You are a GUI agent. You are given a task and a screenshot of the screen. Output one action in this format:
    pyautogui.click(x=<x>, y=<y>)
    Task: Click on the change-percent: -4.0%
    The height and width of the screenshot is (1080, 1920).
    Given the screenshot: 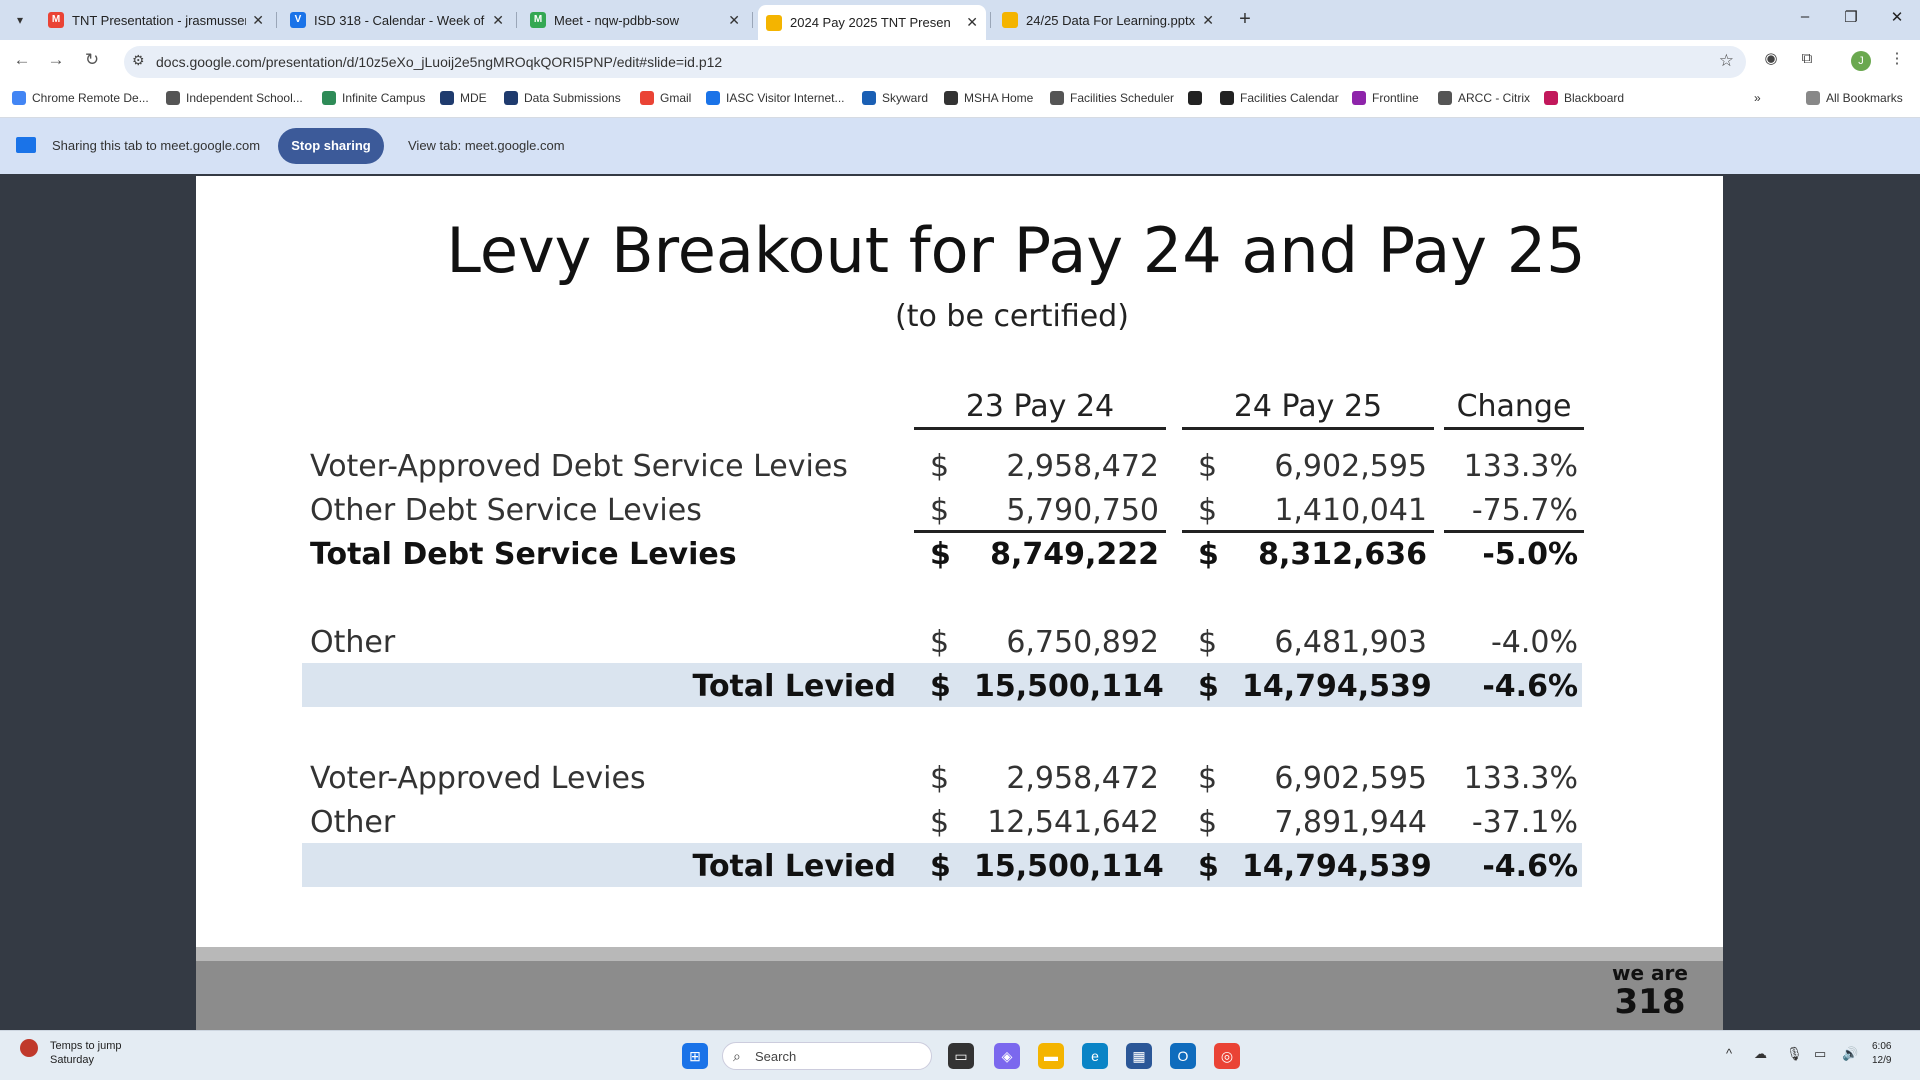 What is the action you would take?
    pyautogui.click(x=1534, y=642)
    